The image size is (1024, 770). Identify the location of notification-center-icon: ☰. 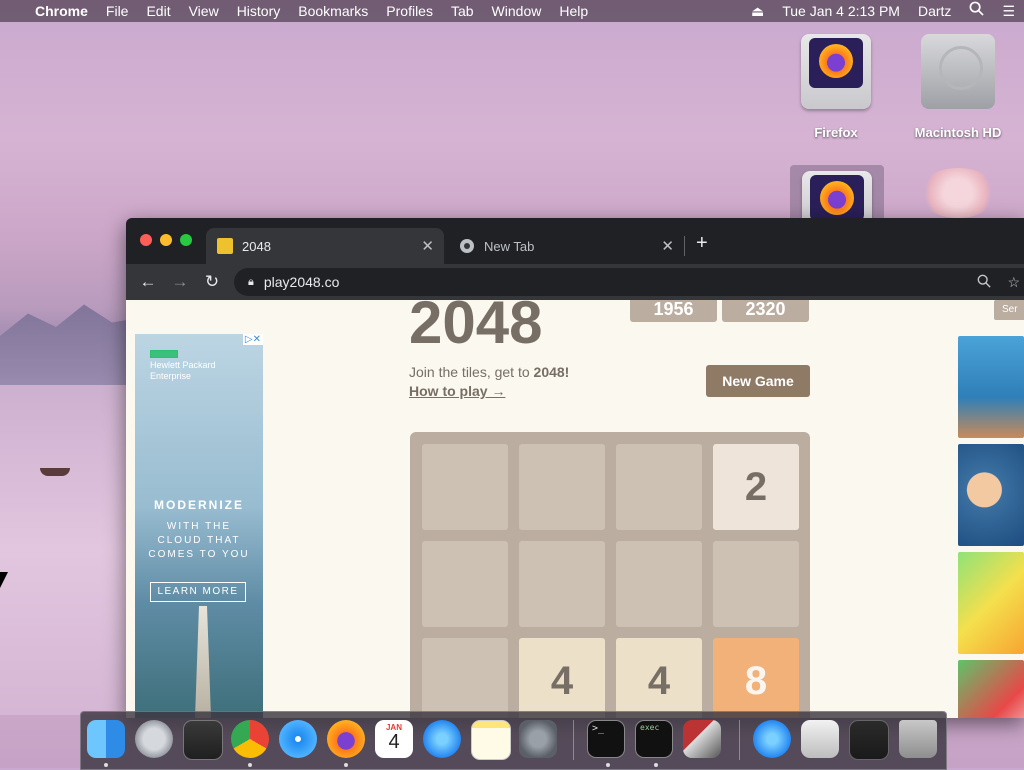
(1008, 11).